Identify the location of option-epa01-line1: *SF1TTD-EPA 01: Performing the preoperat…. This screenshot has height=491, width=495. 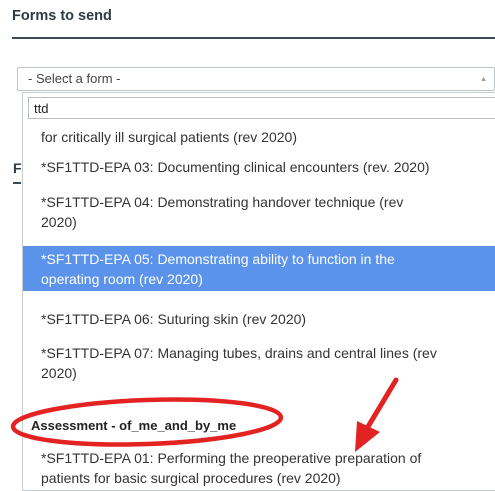
(231, 458).